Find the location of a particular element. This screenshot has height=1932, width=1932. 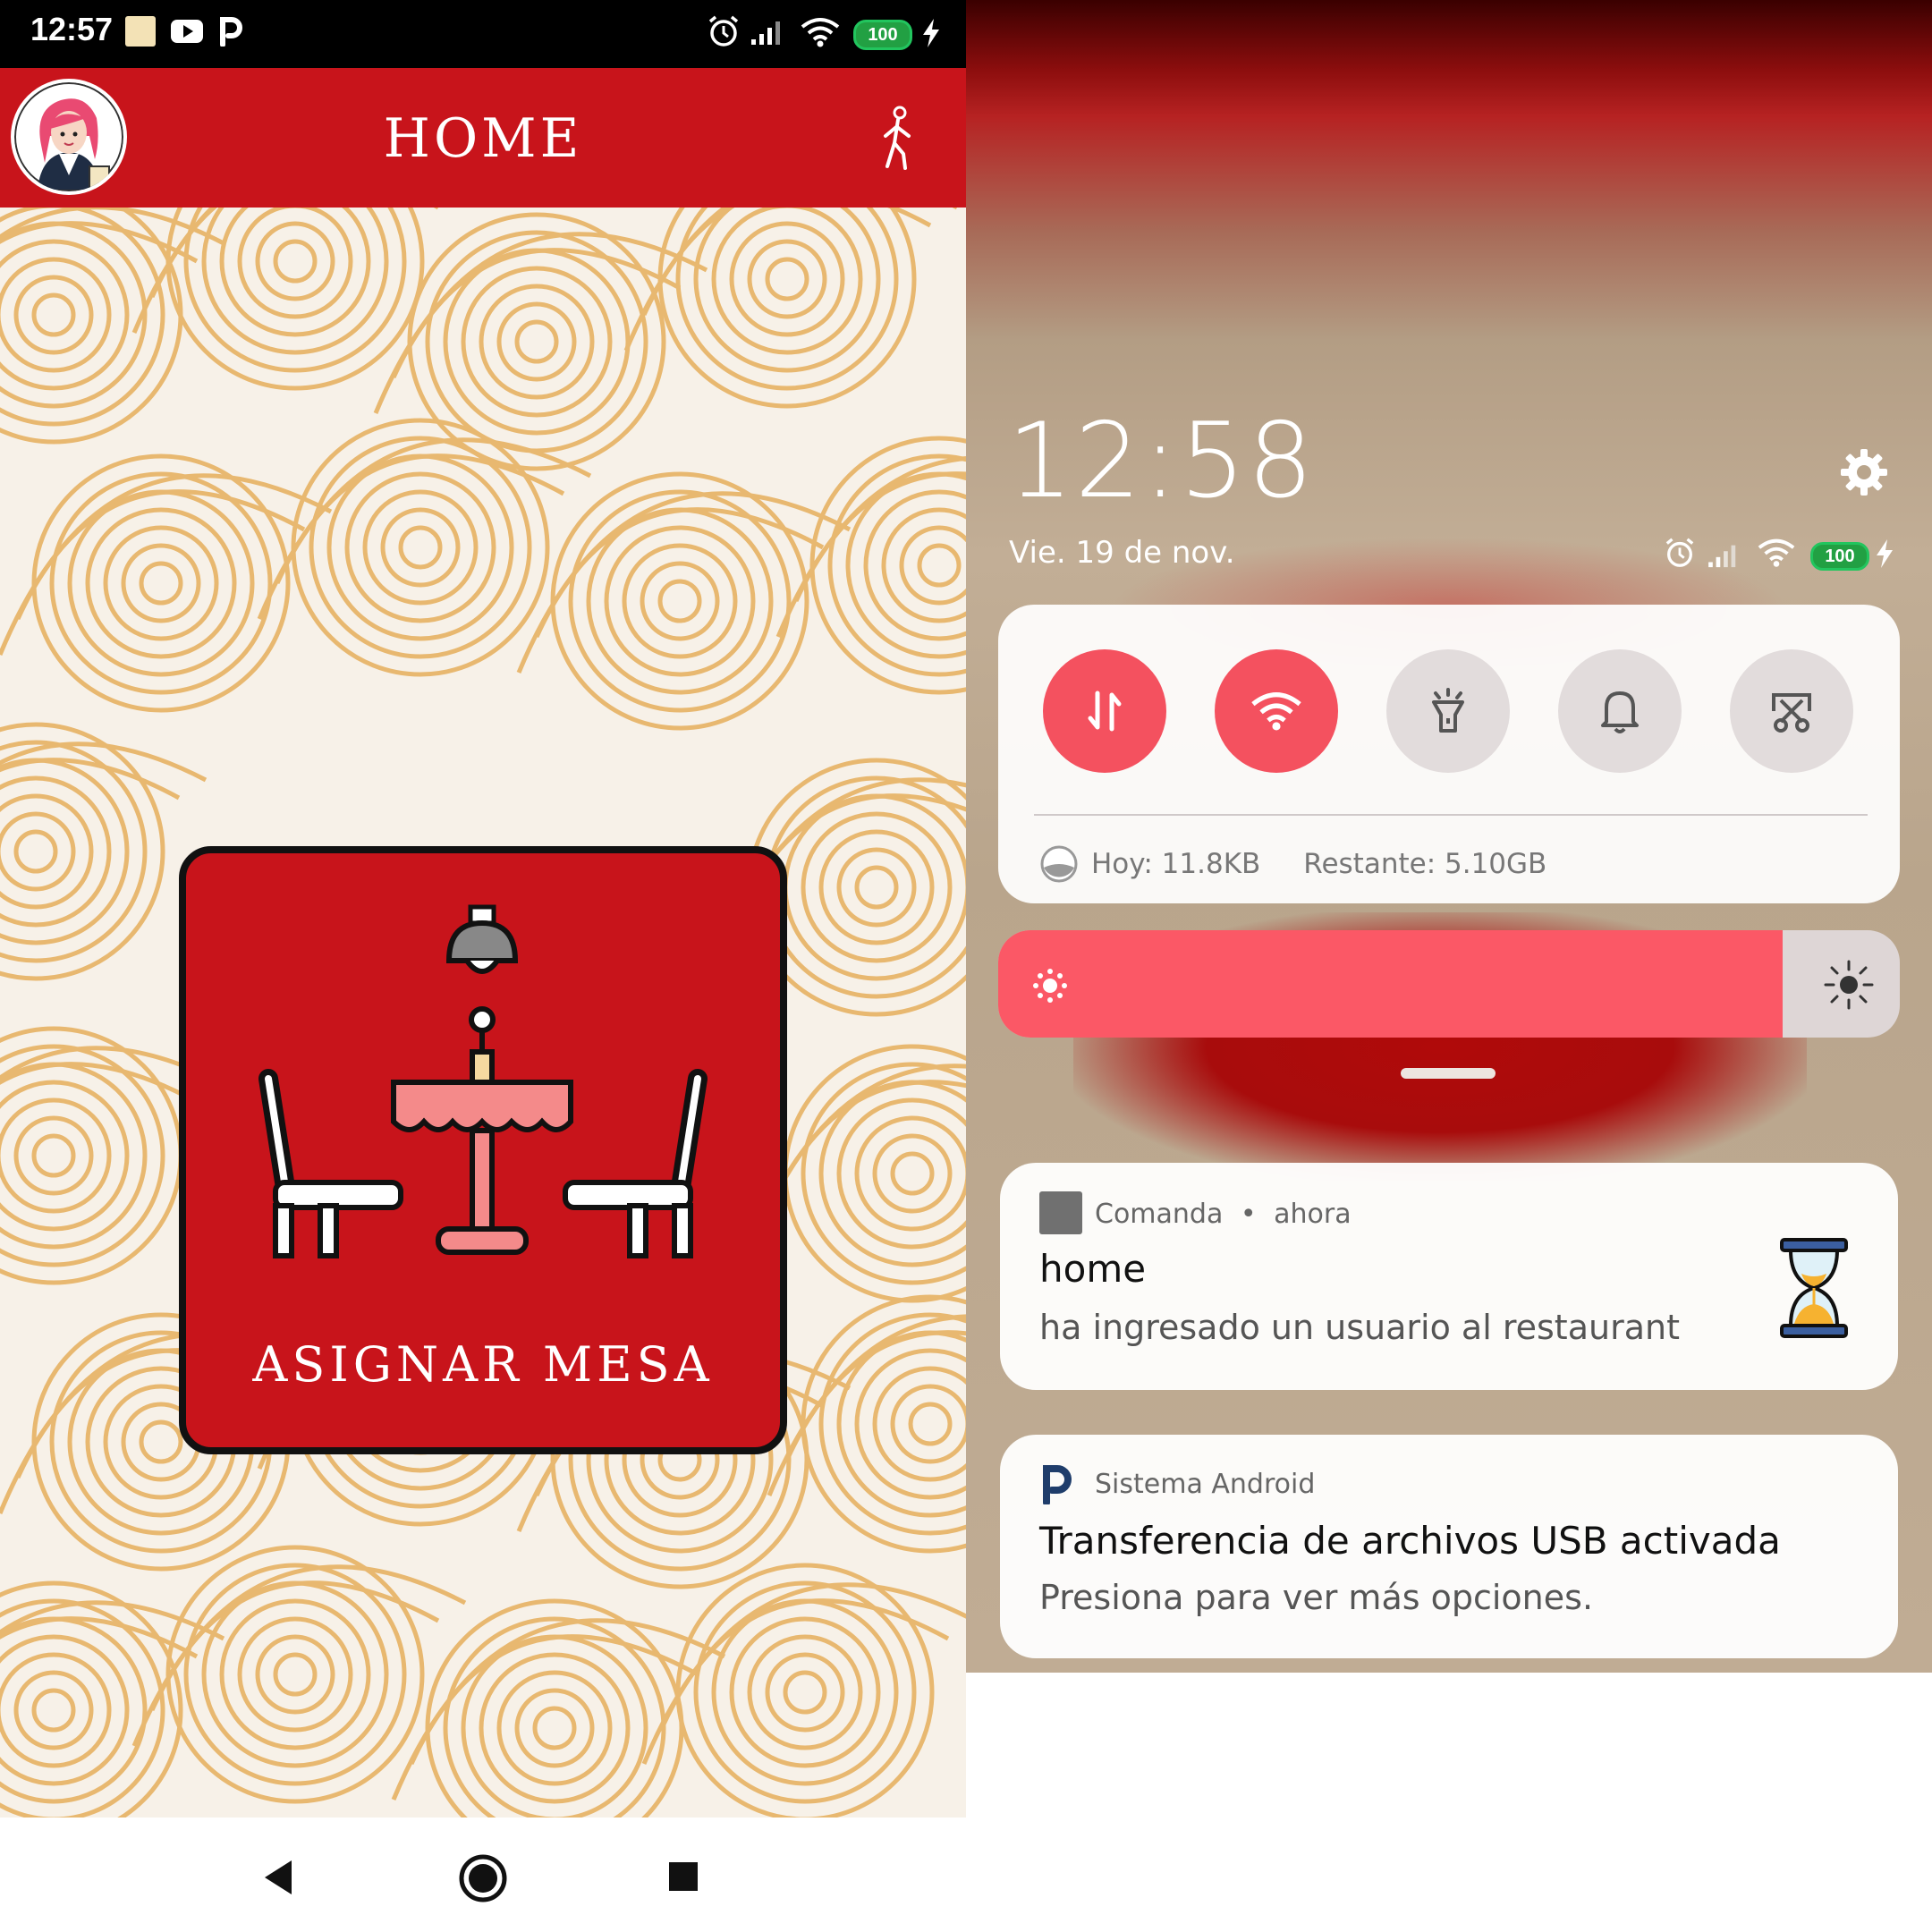

youtube-icon is located at coordinates (187, 31).